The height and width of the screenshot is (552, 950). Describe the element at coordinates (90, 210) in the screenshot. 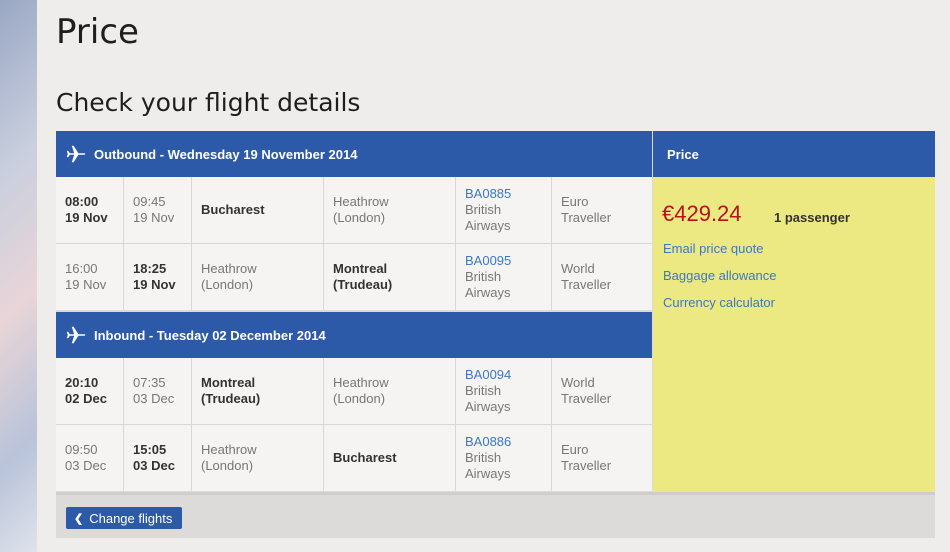

I see `departure-cell: 08:00 19 Nov` at that location.